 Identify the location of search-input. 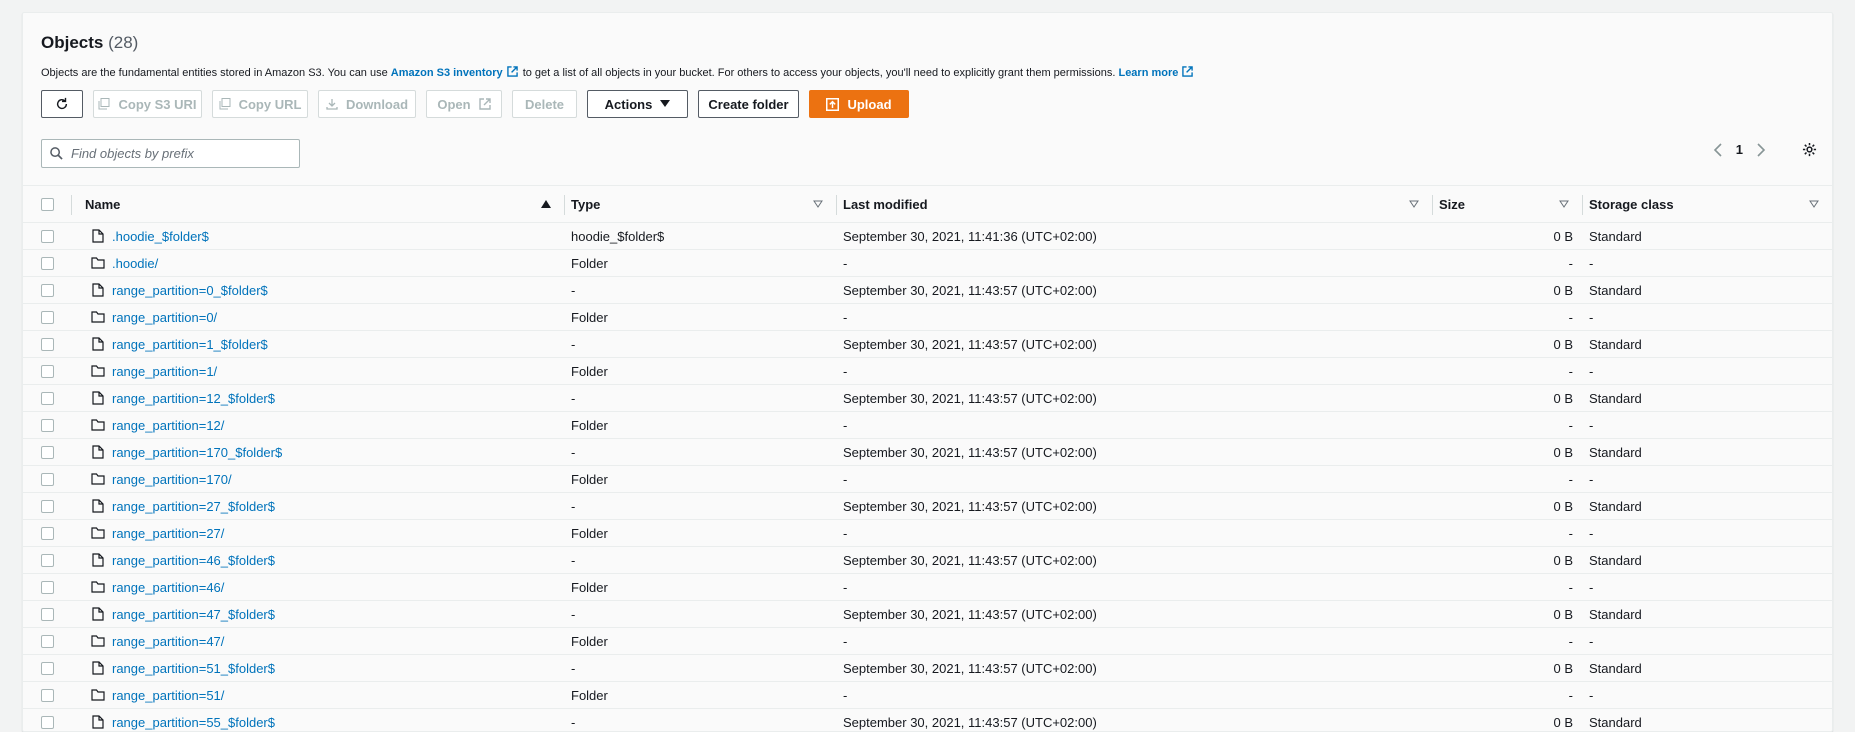
(171, 153).